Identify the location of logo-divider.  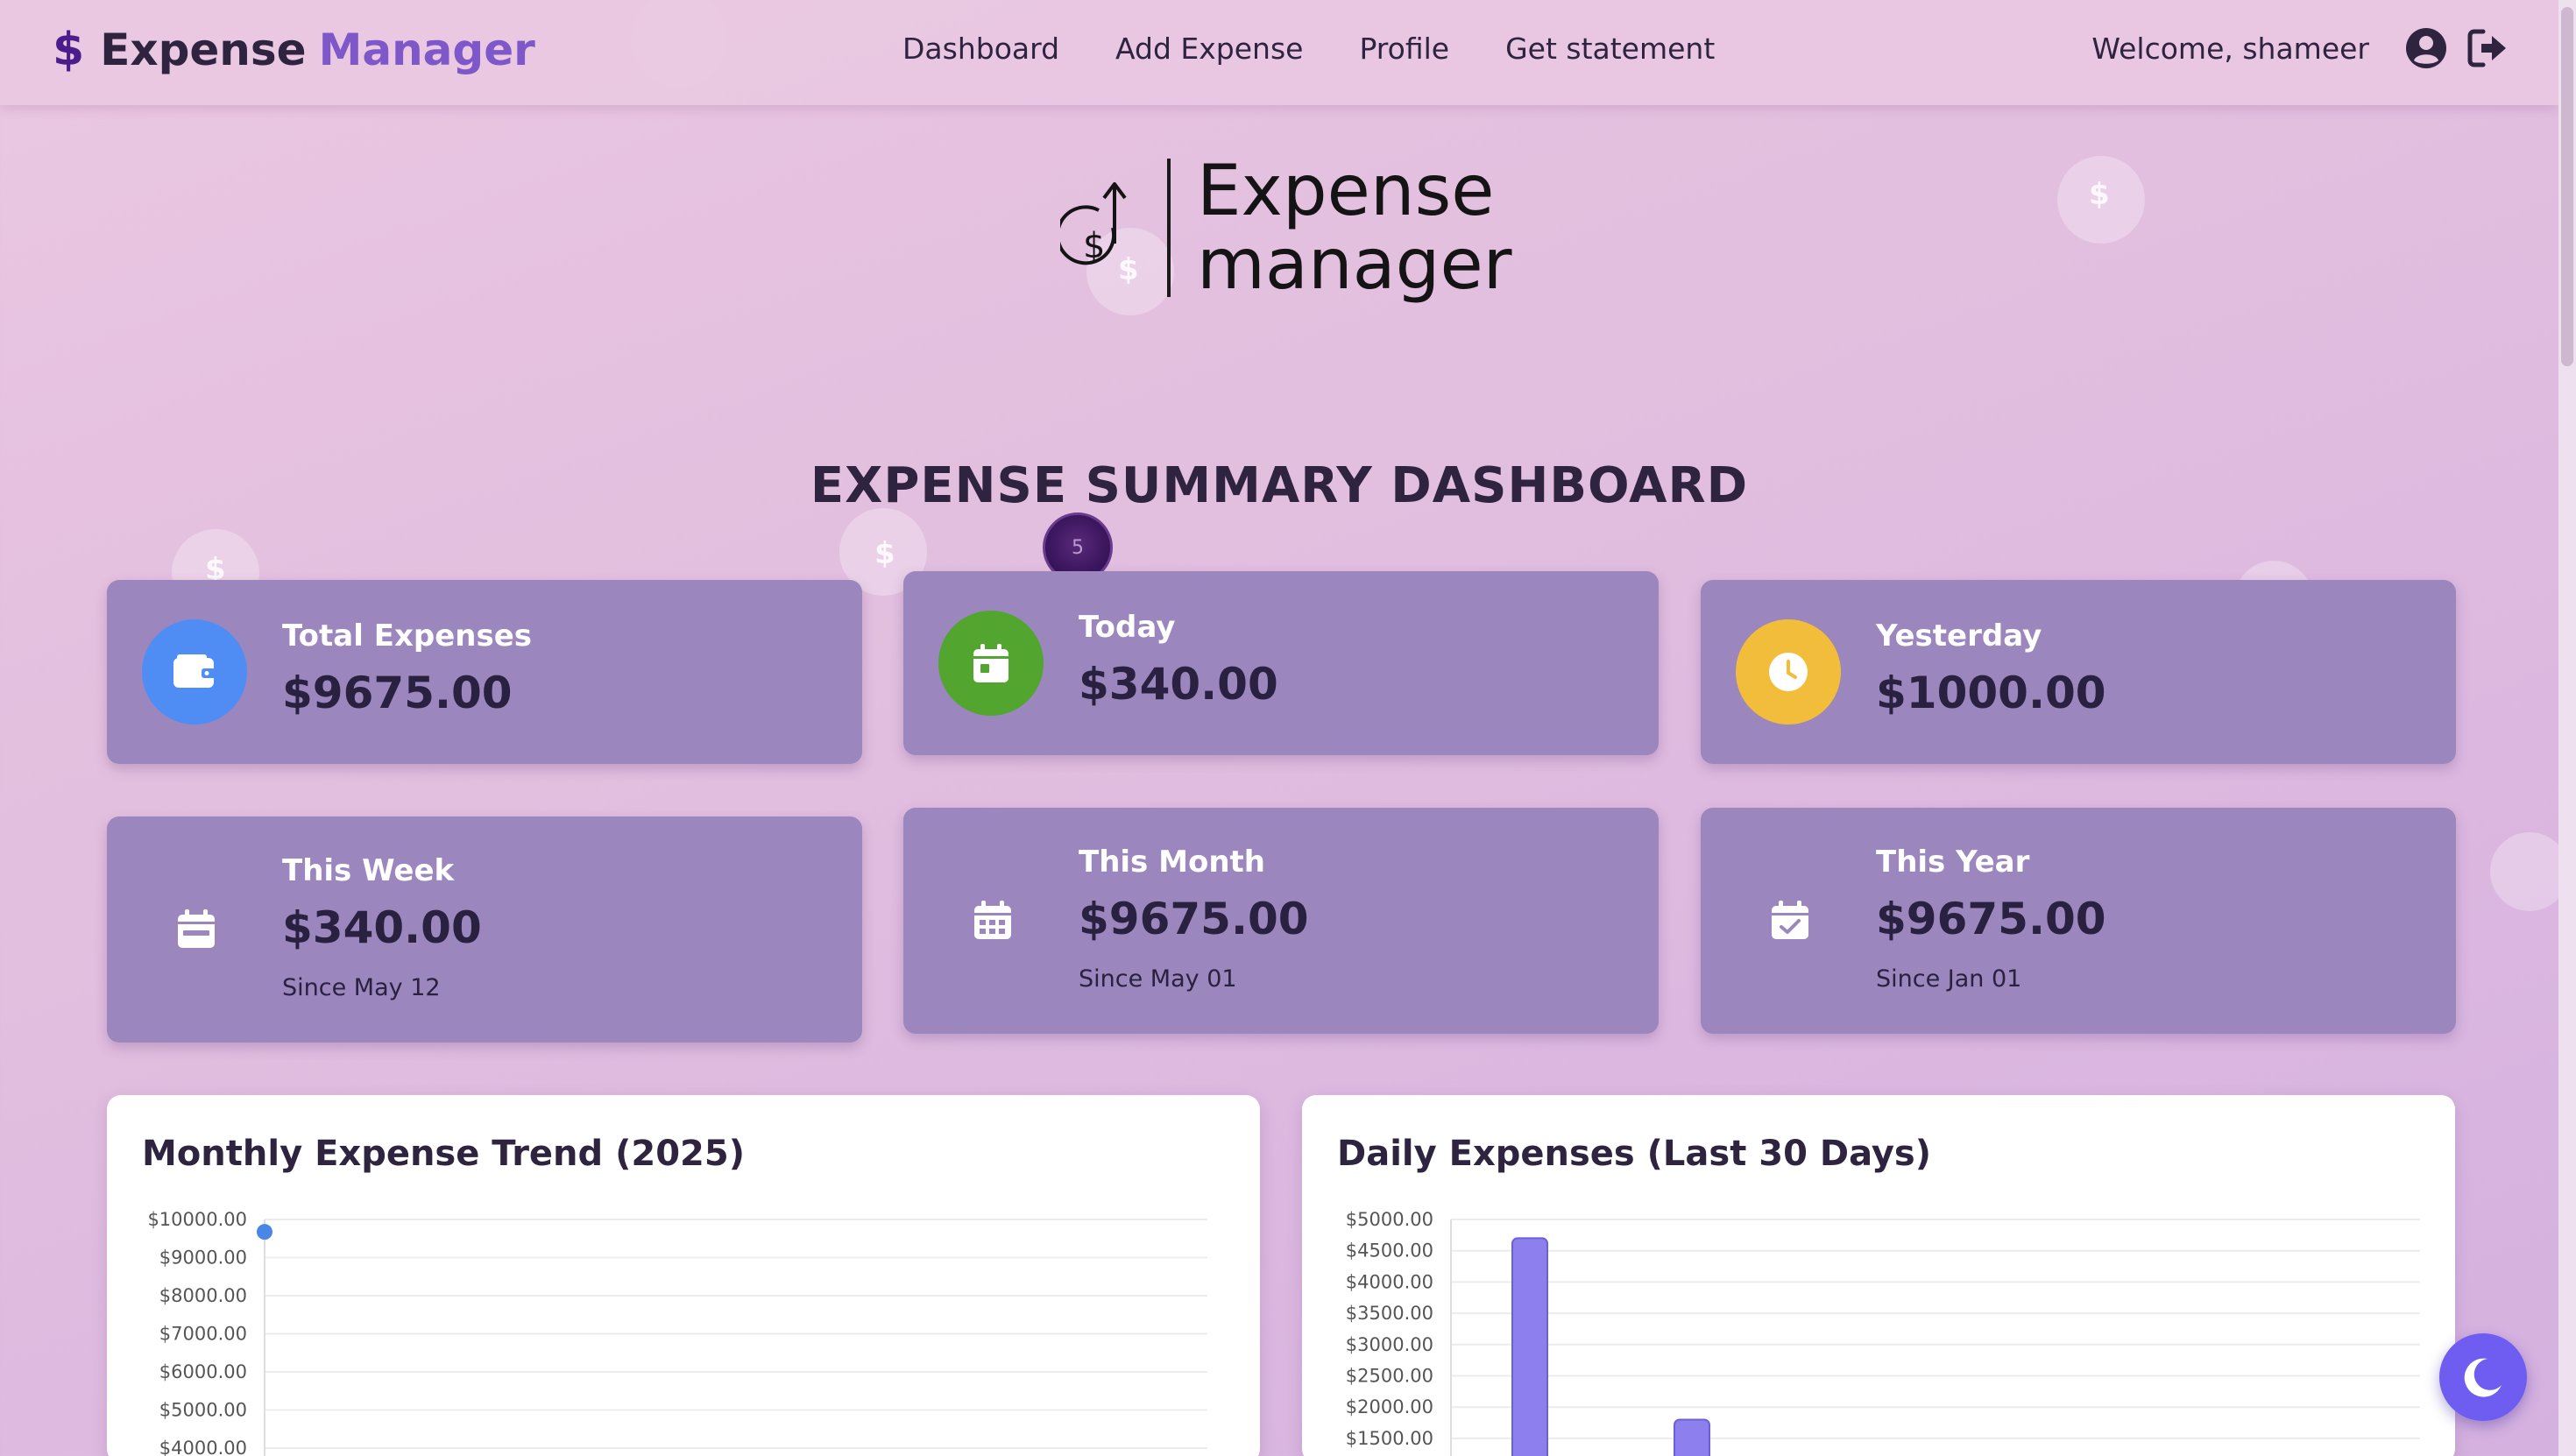
(1169, 228).